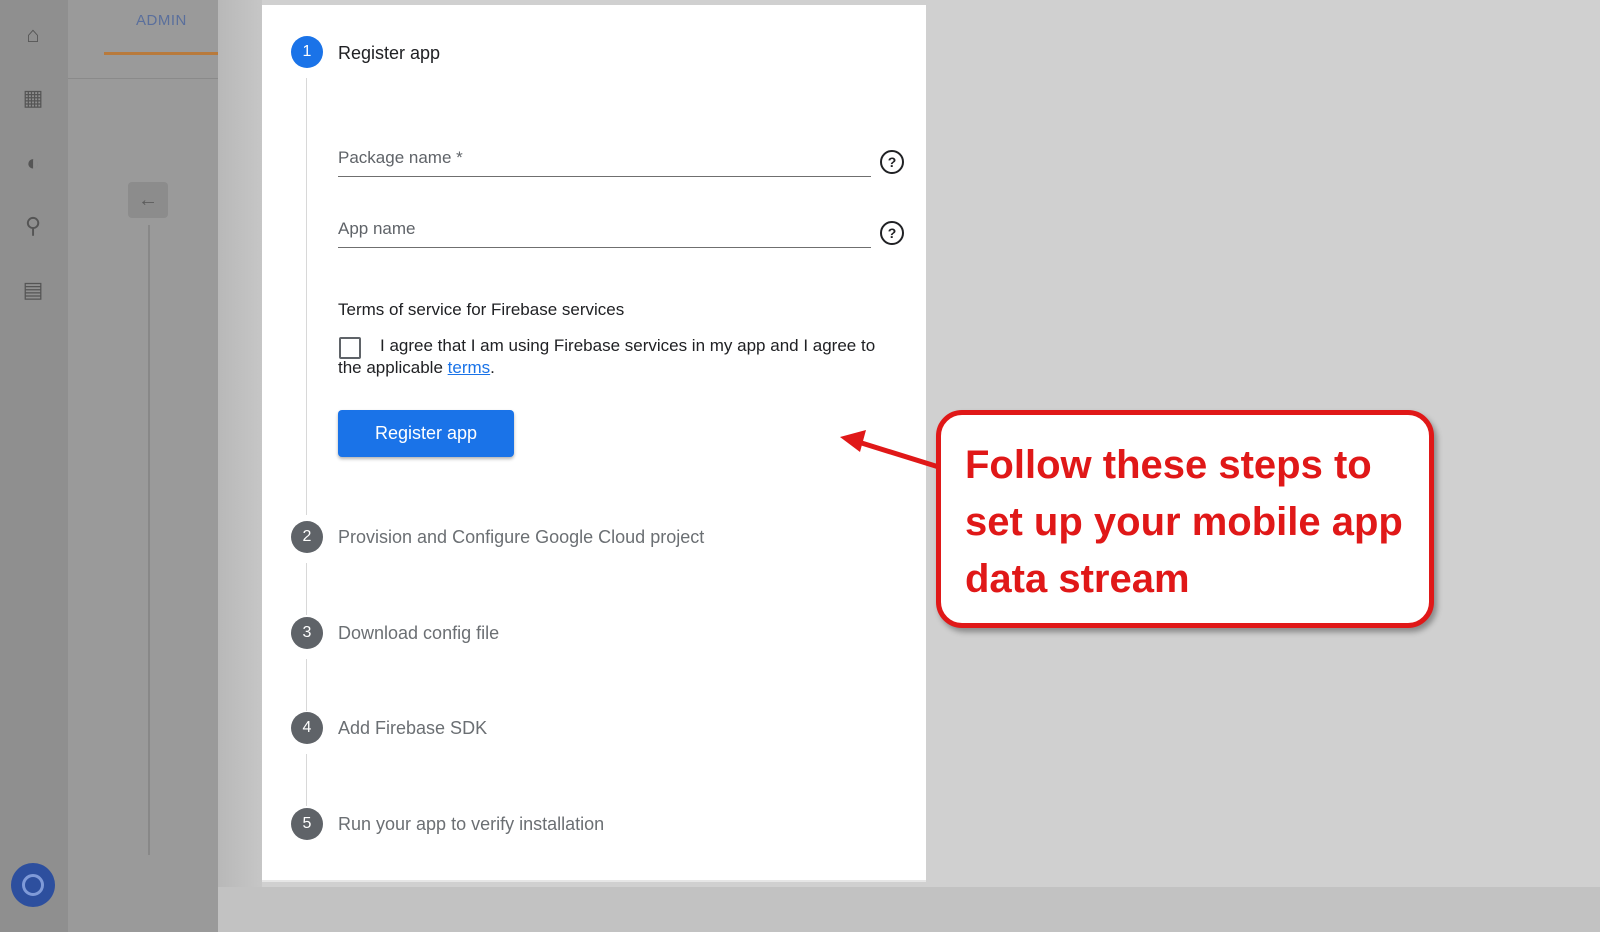  What do you see at coordinates (109, 466) in the screenshot?
I see `background-app: ⌂ ▦ ◐ ⚲ ▤ ADMIN ←` at bounding box center [109, 466].